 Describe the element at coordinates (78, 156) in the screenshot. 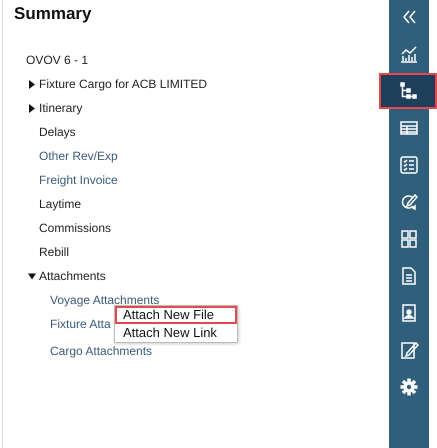

I see `tree-item: Other Rev/Exp` at that location.